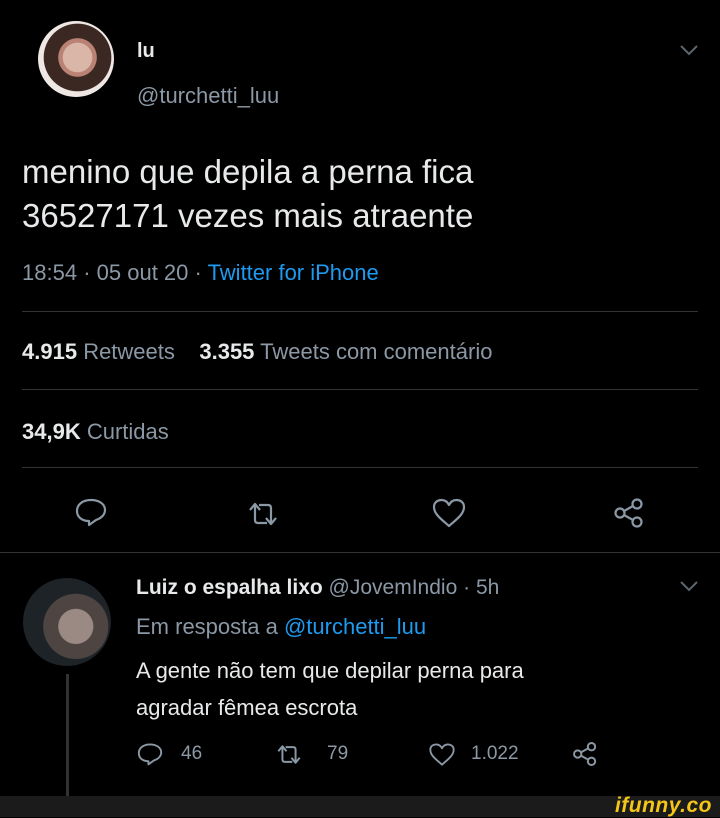 The image size is (720, 818). I want to click on likes-count: 34,9K, so click(51, 431).